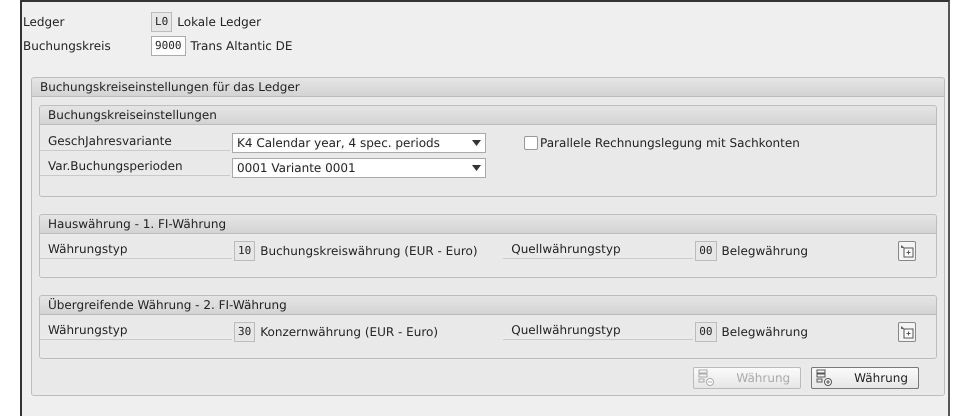 This screenshot has height=416, width=964. What do you see at coordinates (161, 22) in the screenshot?
I see `readonly-field: L0` at bounding box center [161, 22].